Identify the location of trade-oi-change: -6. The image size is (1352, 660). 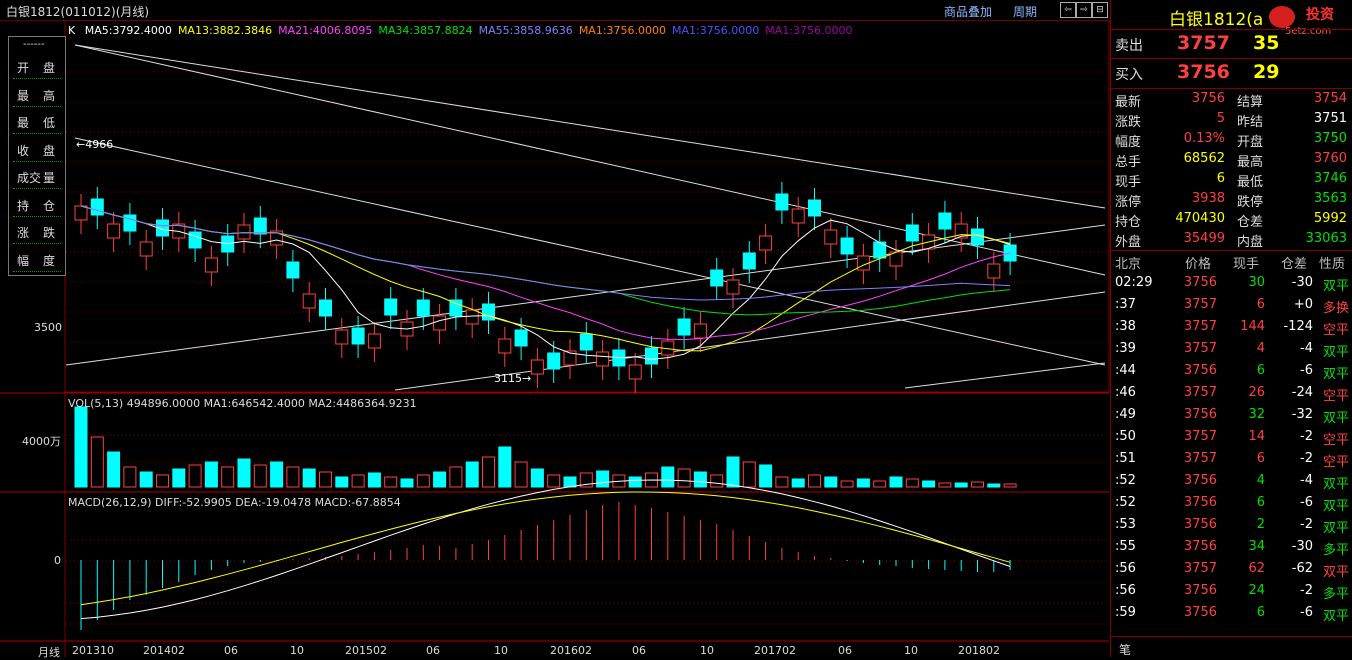
(1306, 502).